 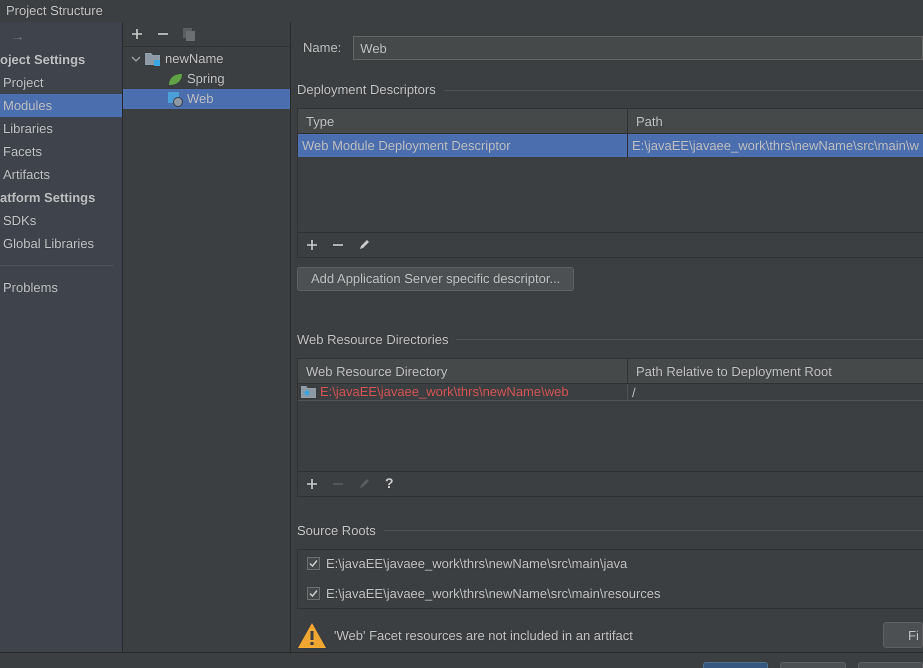 What do you see at coordinates (364, 245) in the screenshot?
I see `edit-icon` at bounding box center [364, 245].